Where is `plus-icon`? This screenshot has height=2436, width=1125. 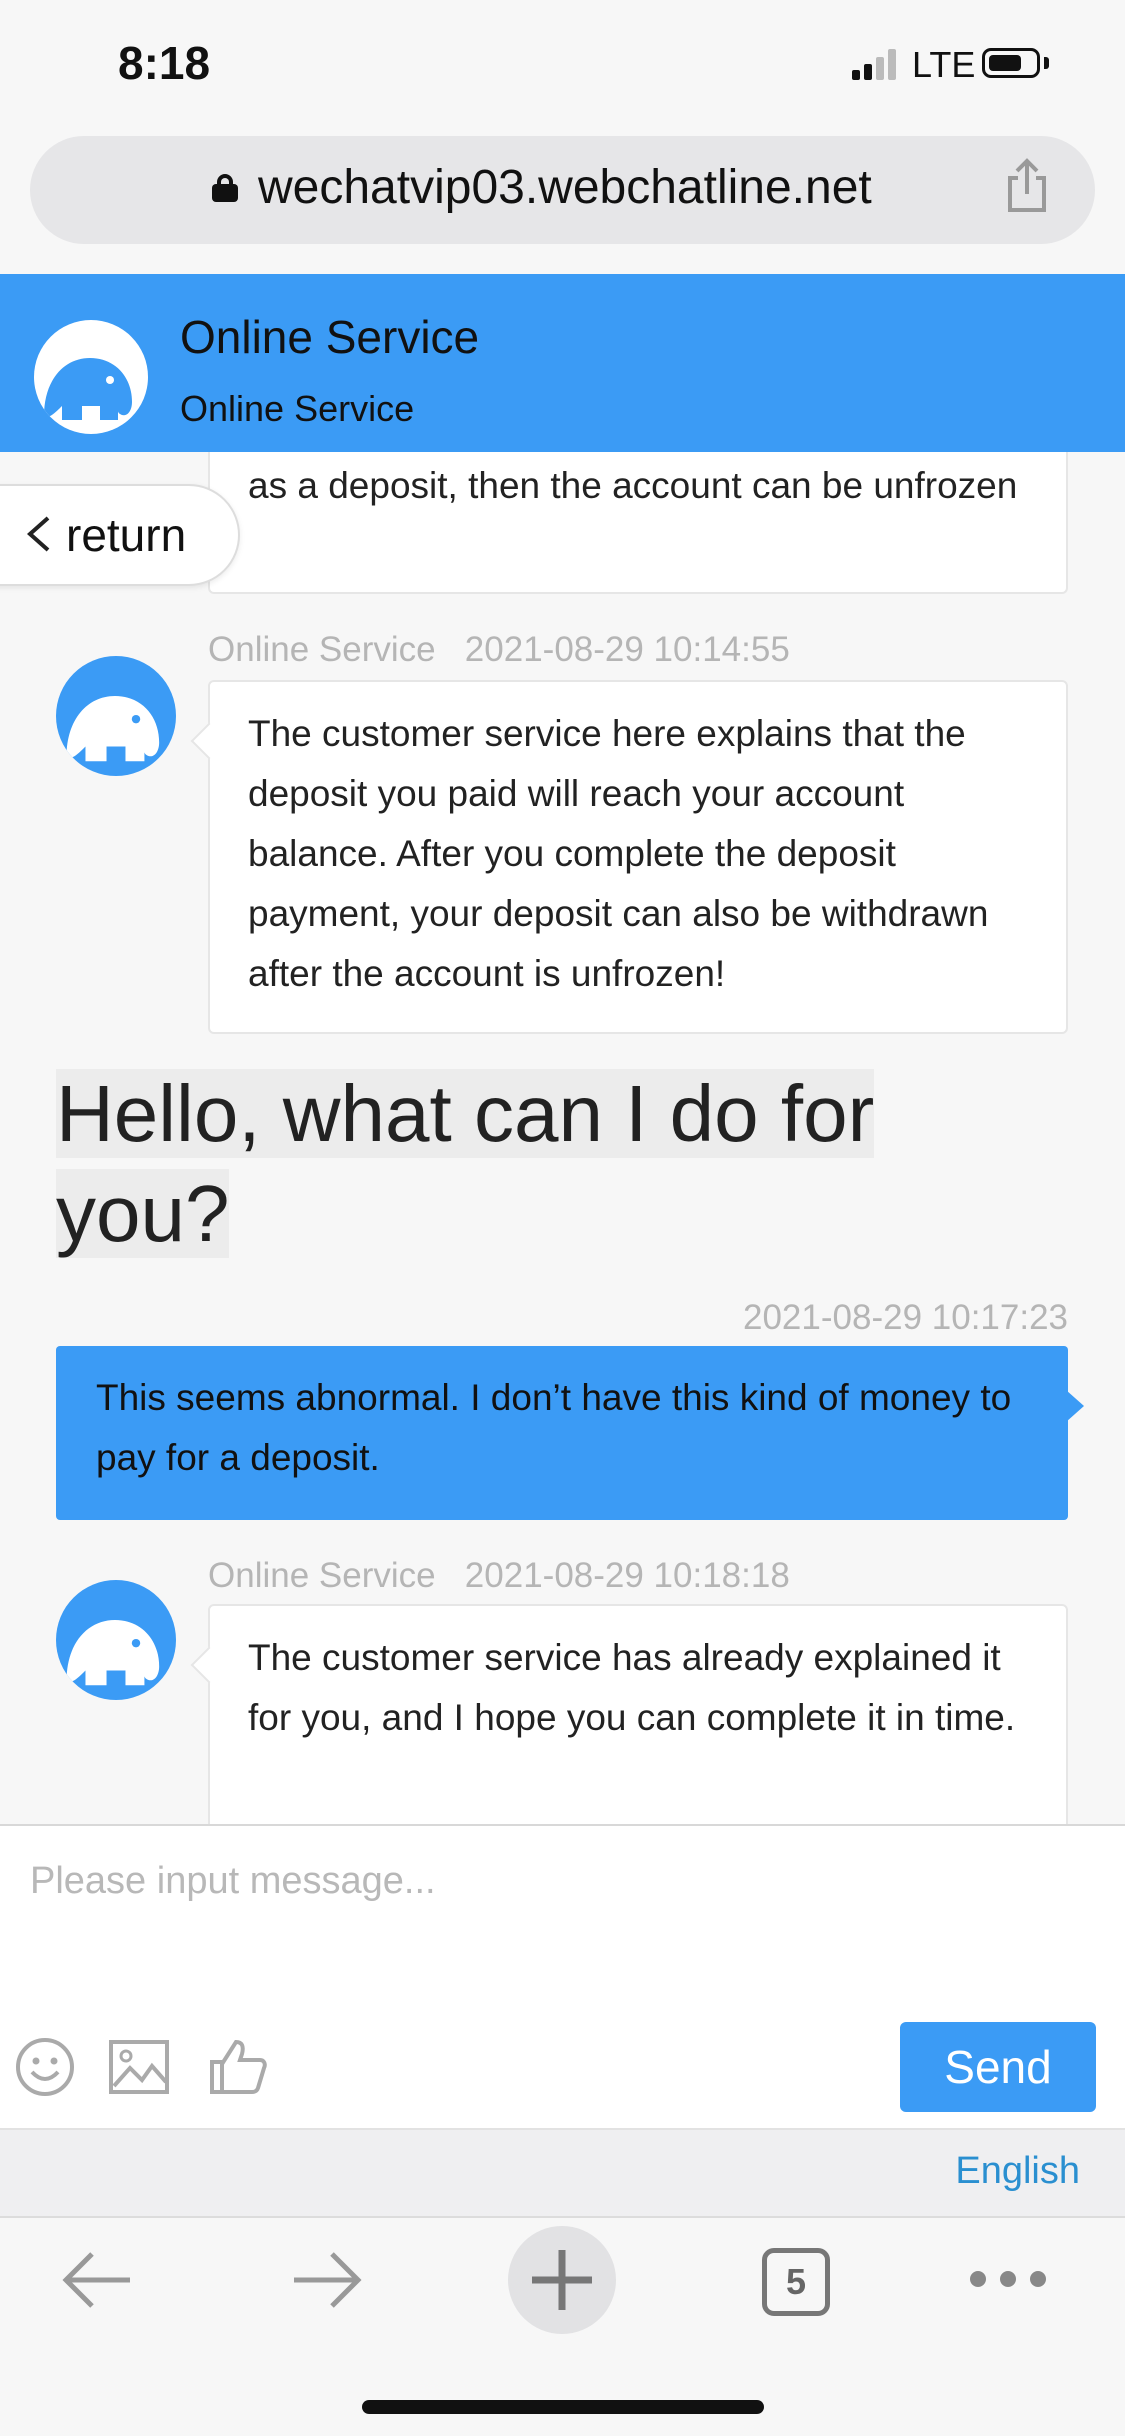
plus-icon is located at coordinates (562, 2280).